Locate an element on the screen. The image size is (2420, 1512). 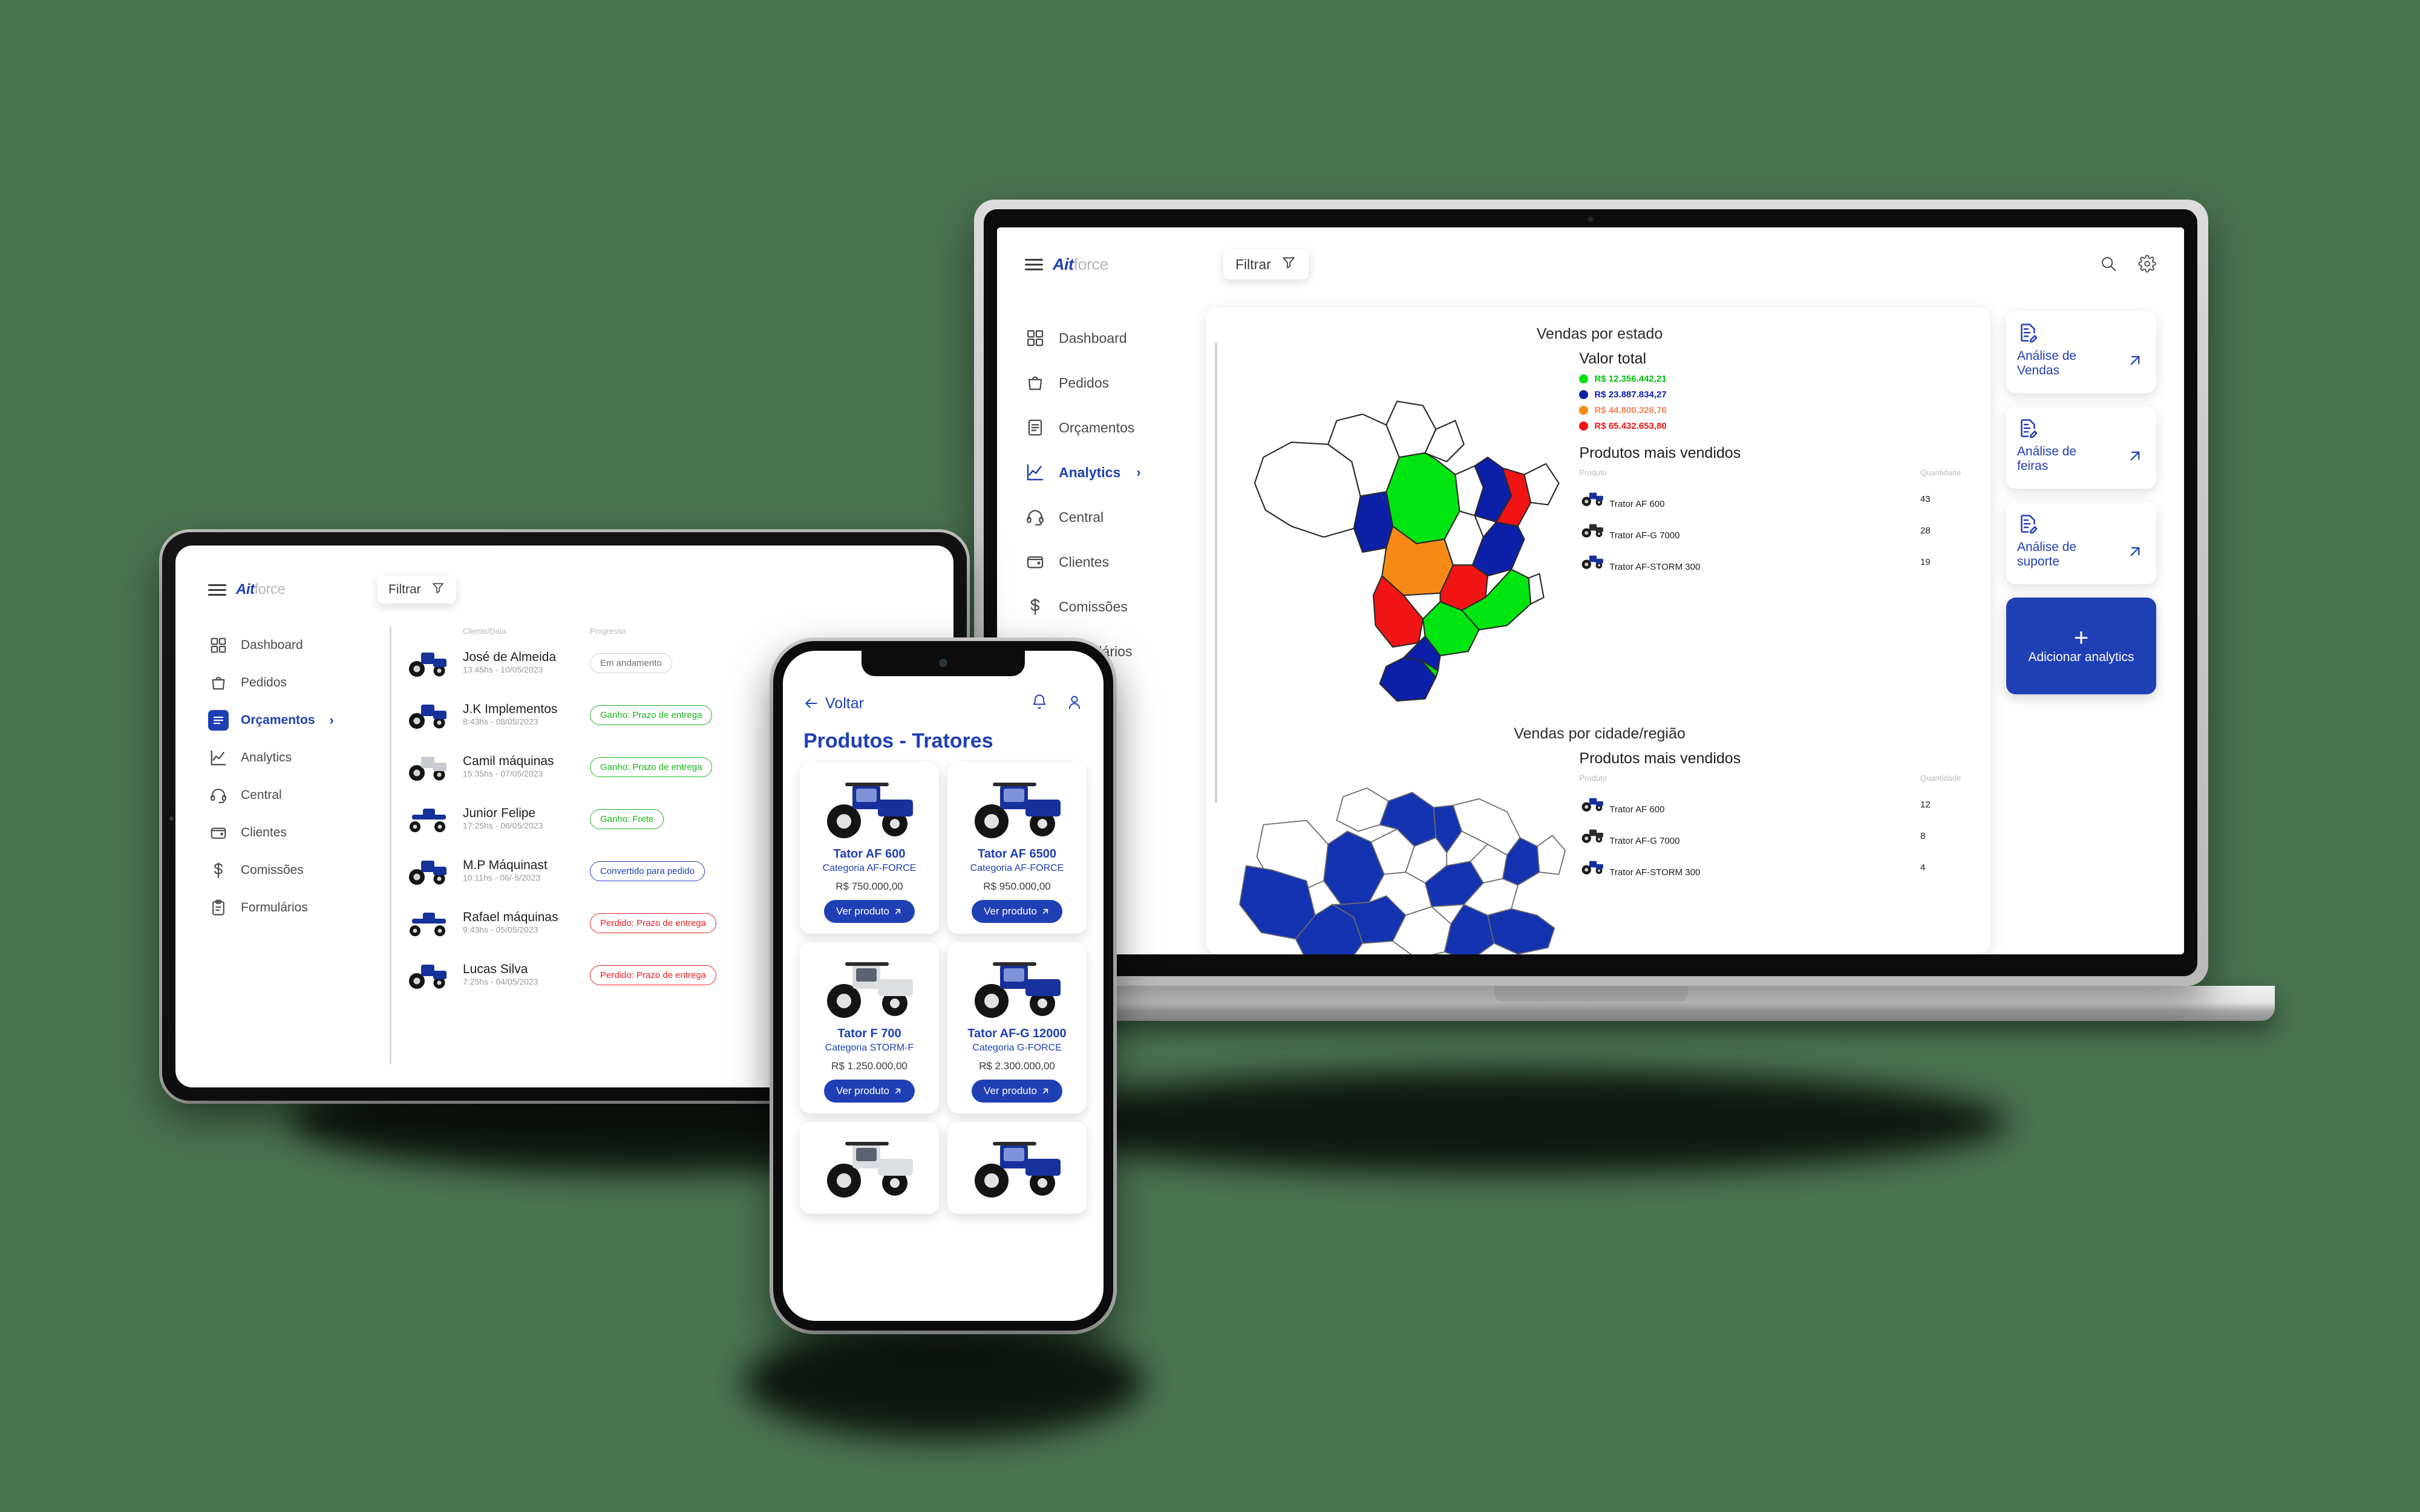
legend-value: R$ 65.432.653,80 is located at coordinates (1630, 426).